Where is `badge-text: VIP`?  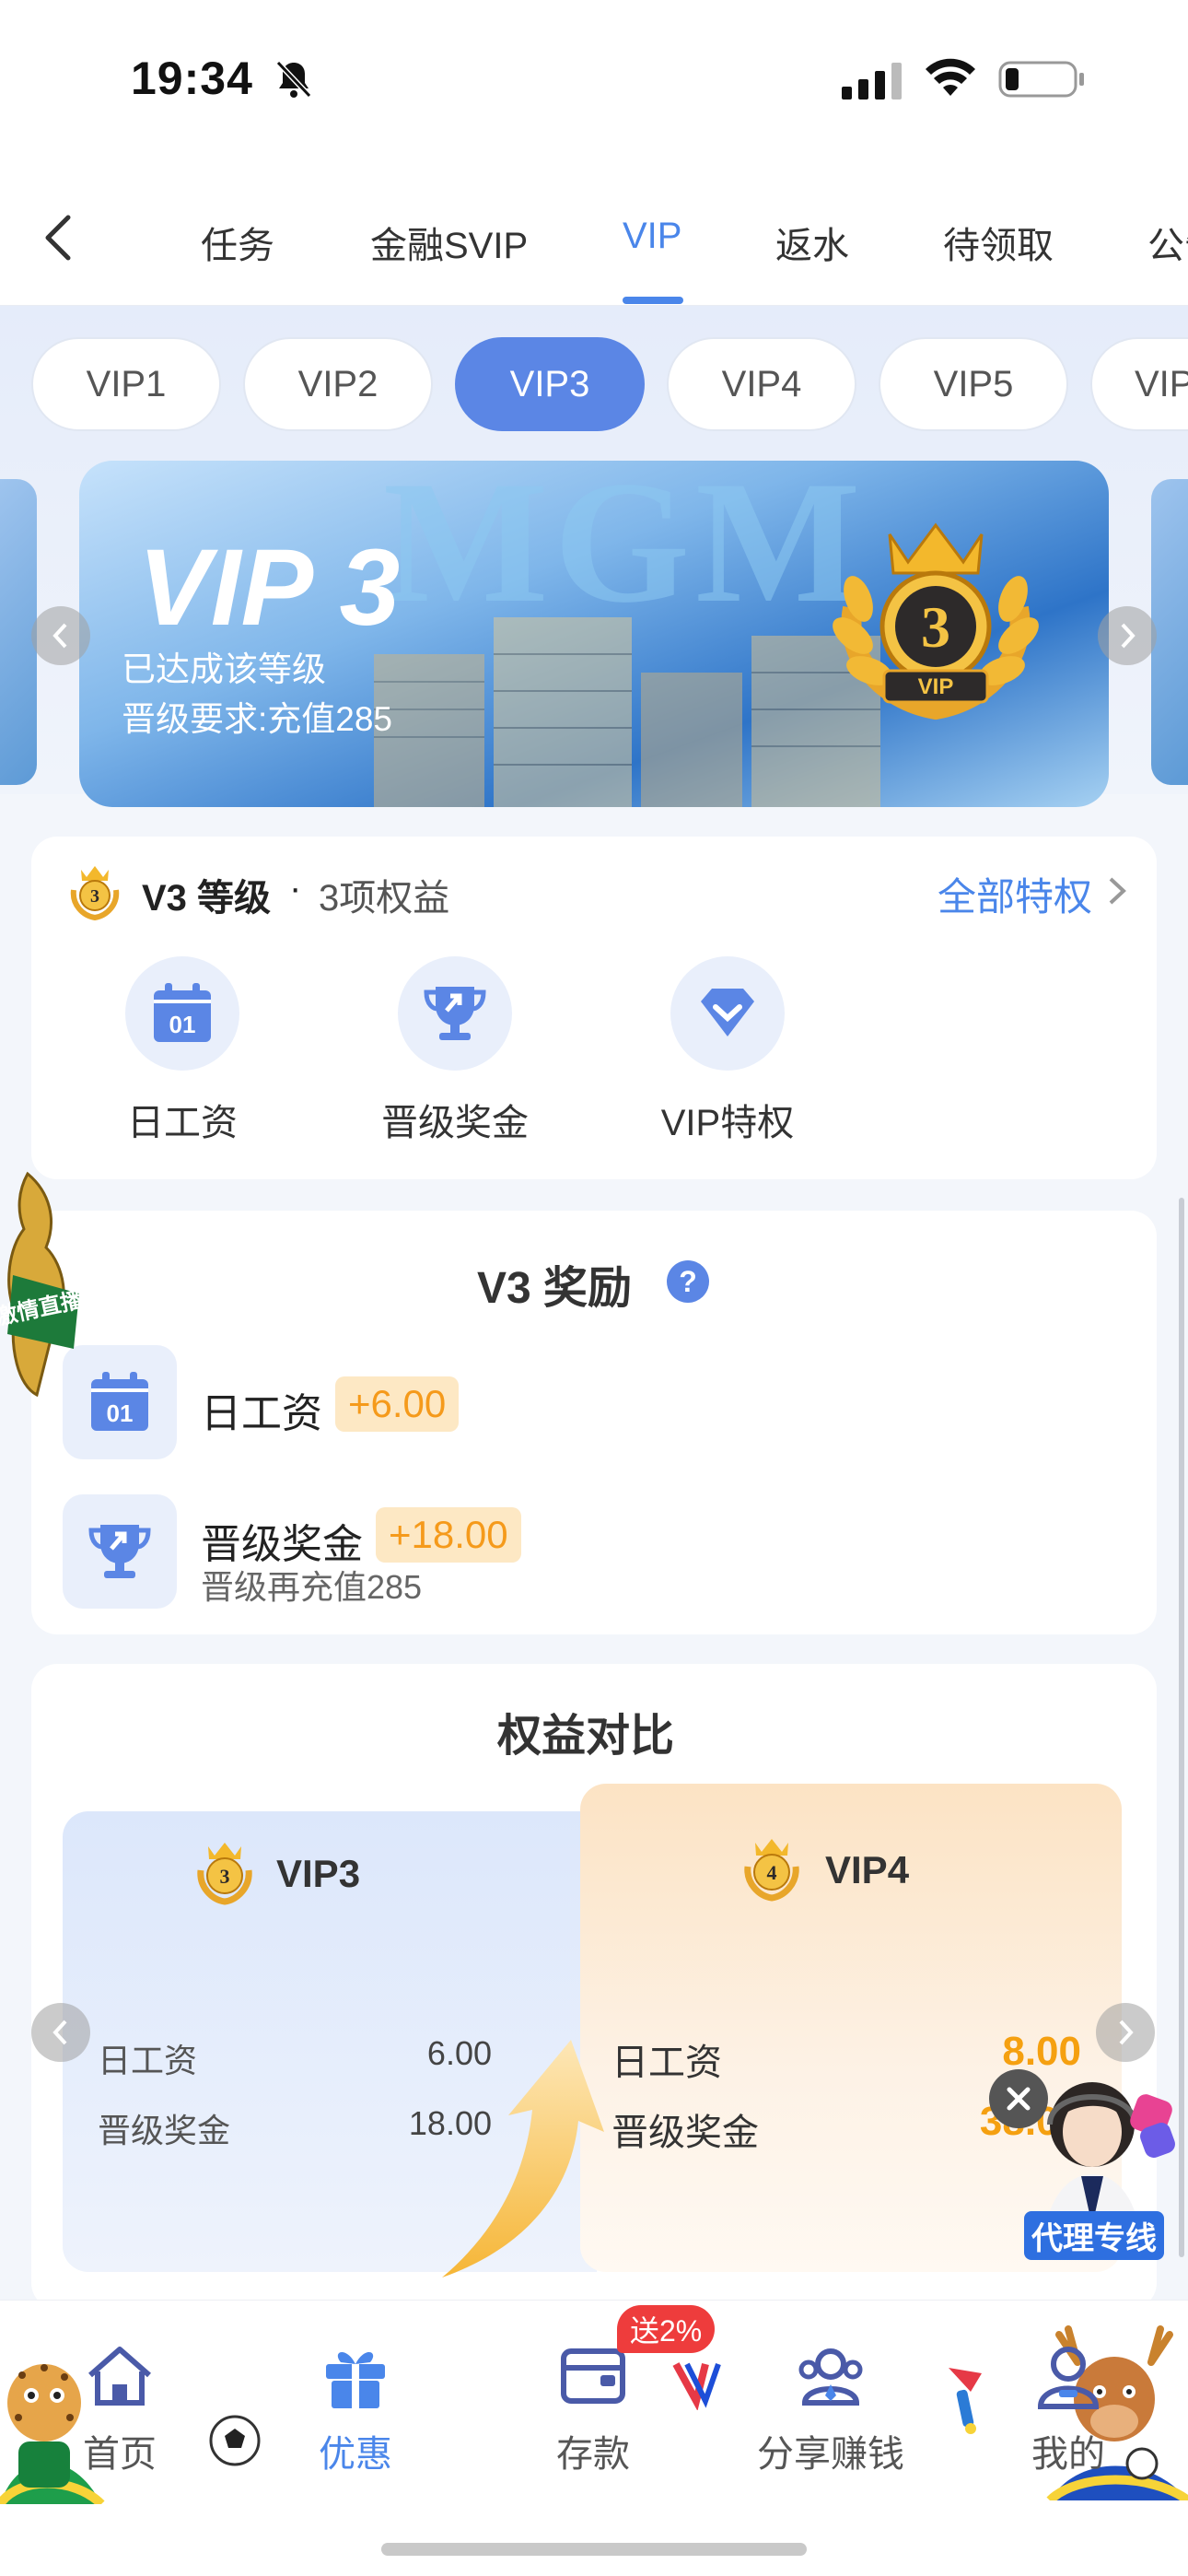
badge-text: VIP is located at coordinates (936, 686).